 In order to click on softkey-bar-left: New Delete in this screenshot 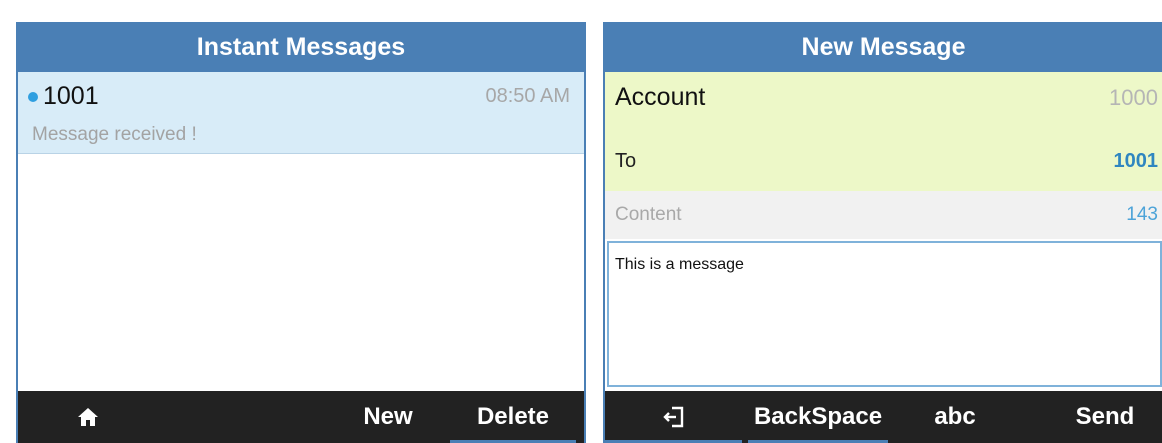, I will do `click(301, 417)`.